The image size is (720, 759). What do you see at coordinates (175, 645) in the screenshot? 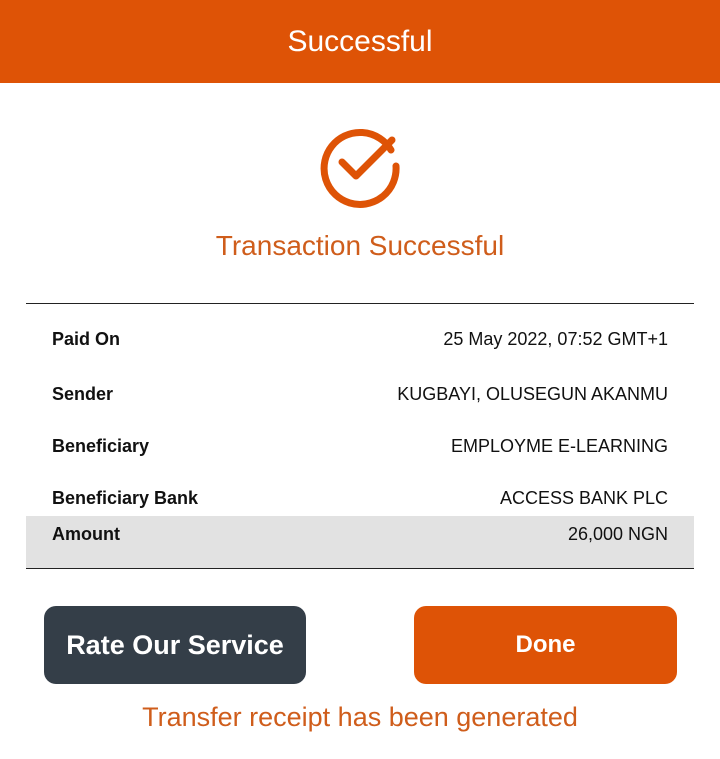
I see `rate-our-service-button: Rate Our Service` at bounding box center [175, 645].